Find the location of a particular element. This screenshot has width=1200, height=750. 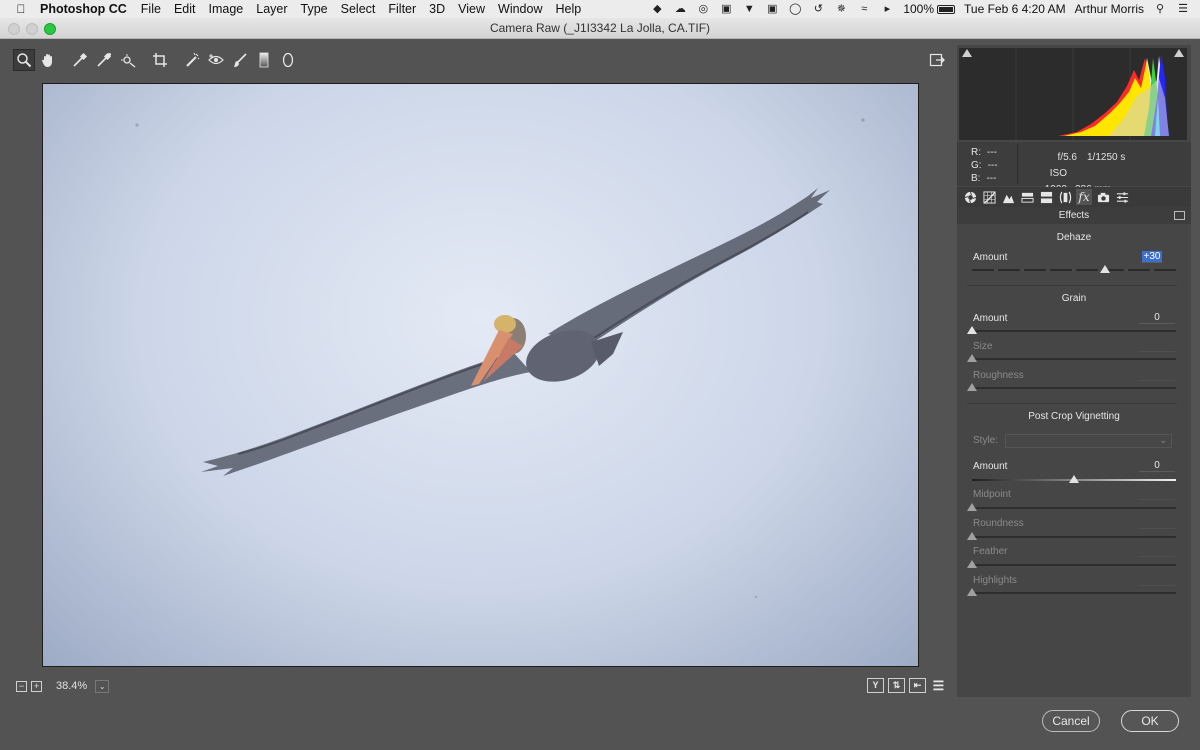

tab-detail-icon is located at coordinates (1008, 197).